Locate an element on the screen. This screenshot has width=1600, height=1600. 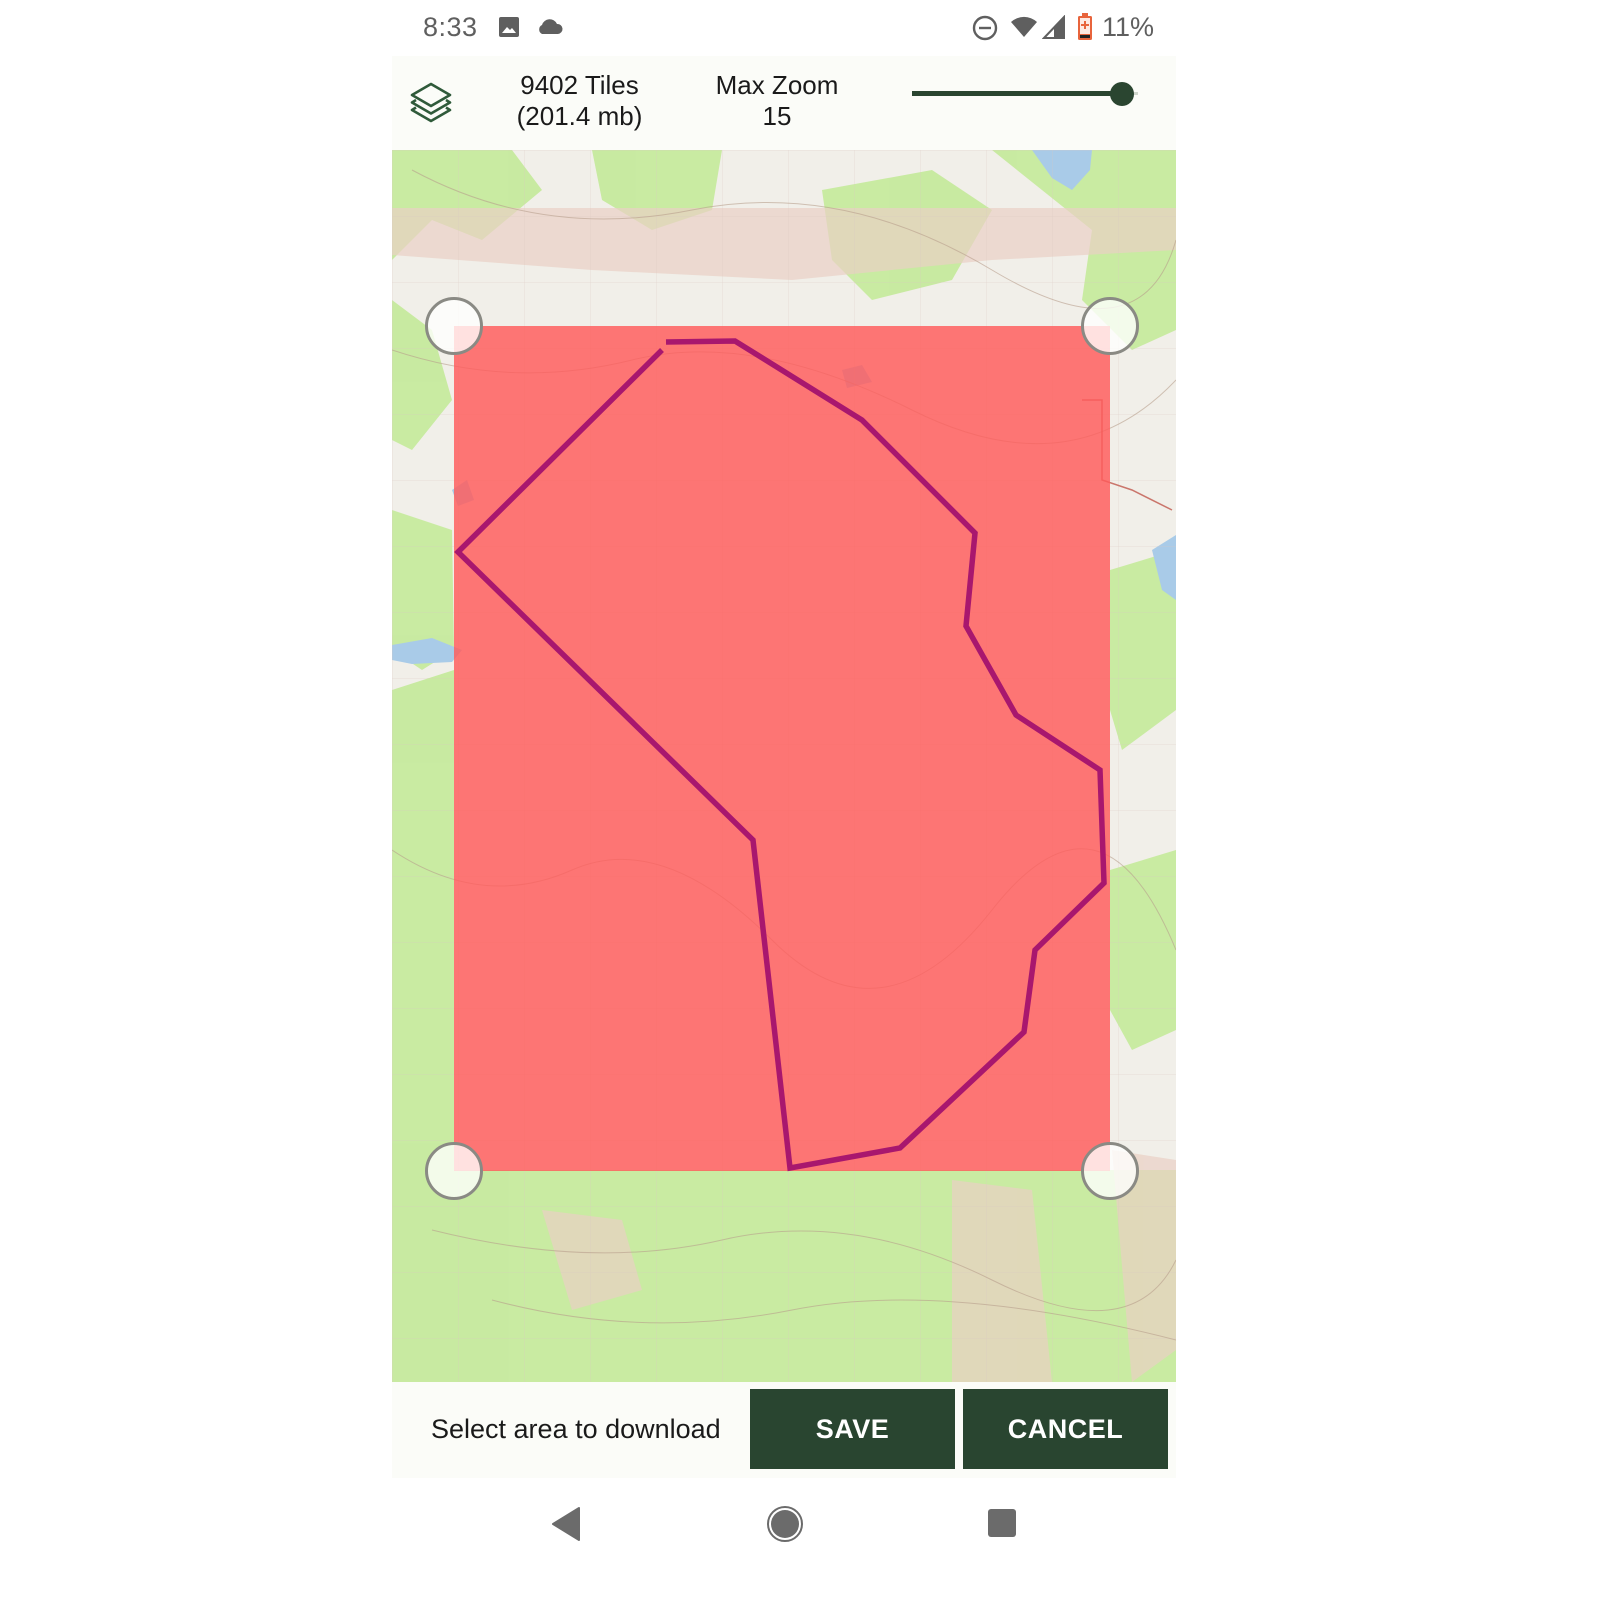
max-zoom-info: Max Zoom 15 is located at coordinates (777, 101).